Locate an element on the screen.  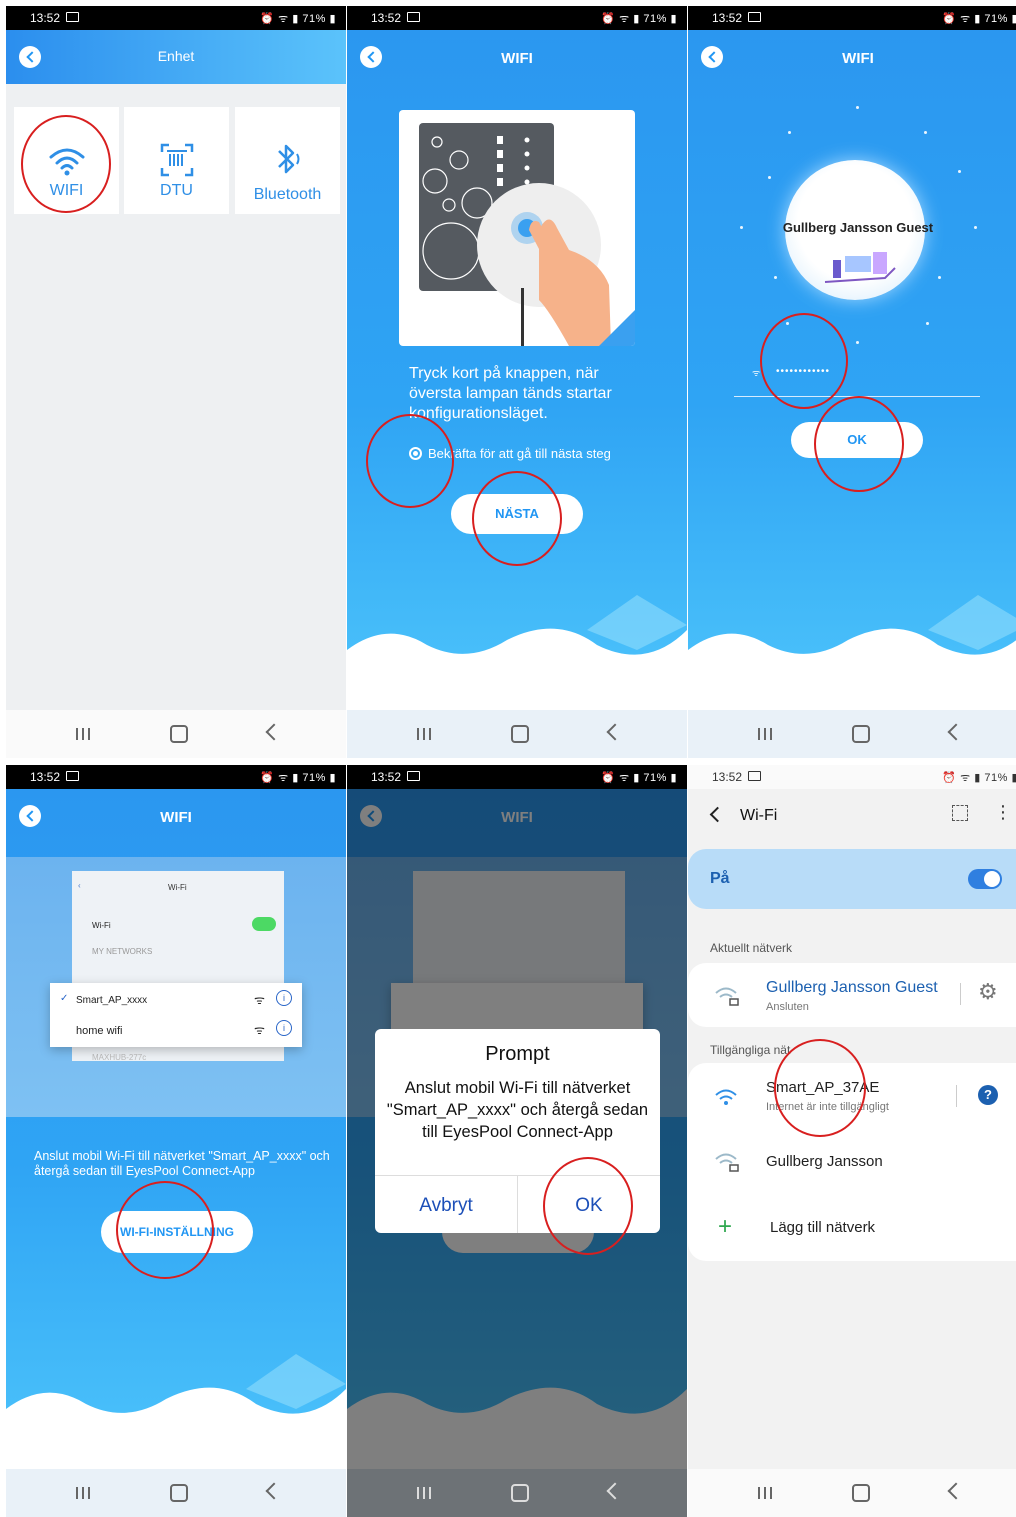
wifi-toggle is located at coordinates (985, 879).